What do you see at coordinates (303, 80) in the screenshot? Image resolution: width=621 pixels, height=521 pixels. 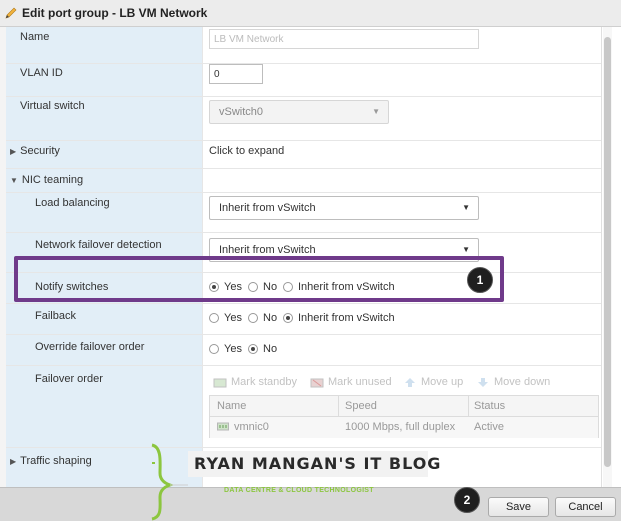 I see `row-vlan: VLAN ID 0` at bounding box center [303, 80].